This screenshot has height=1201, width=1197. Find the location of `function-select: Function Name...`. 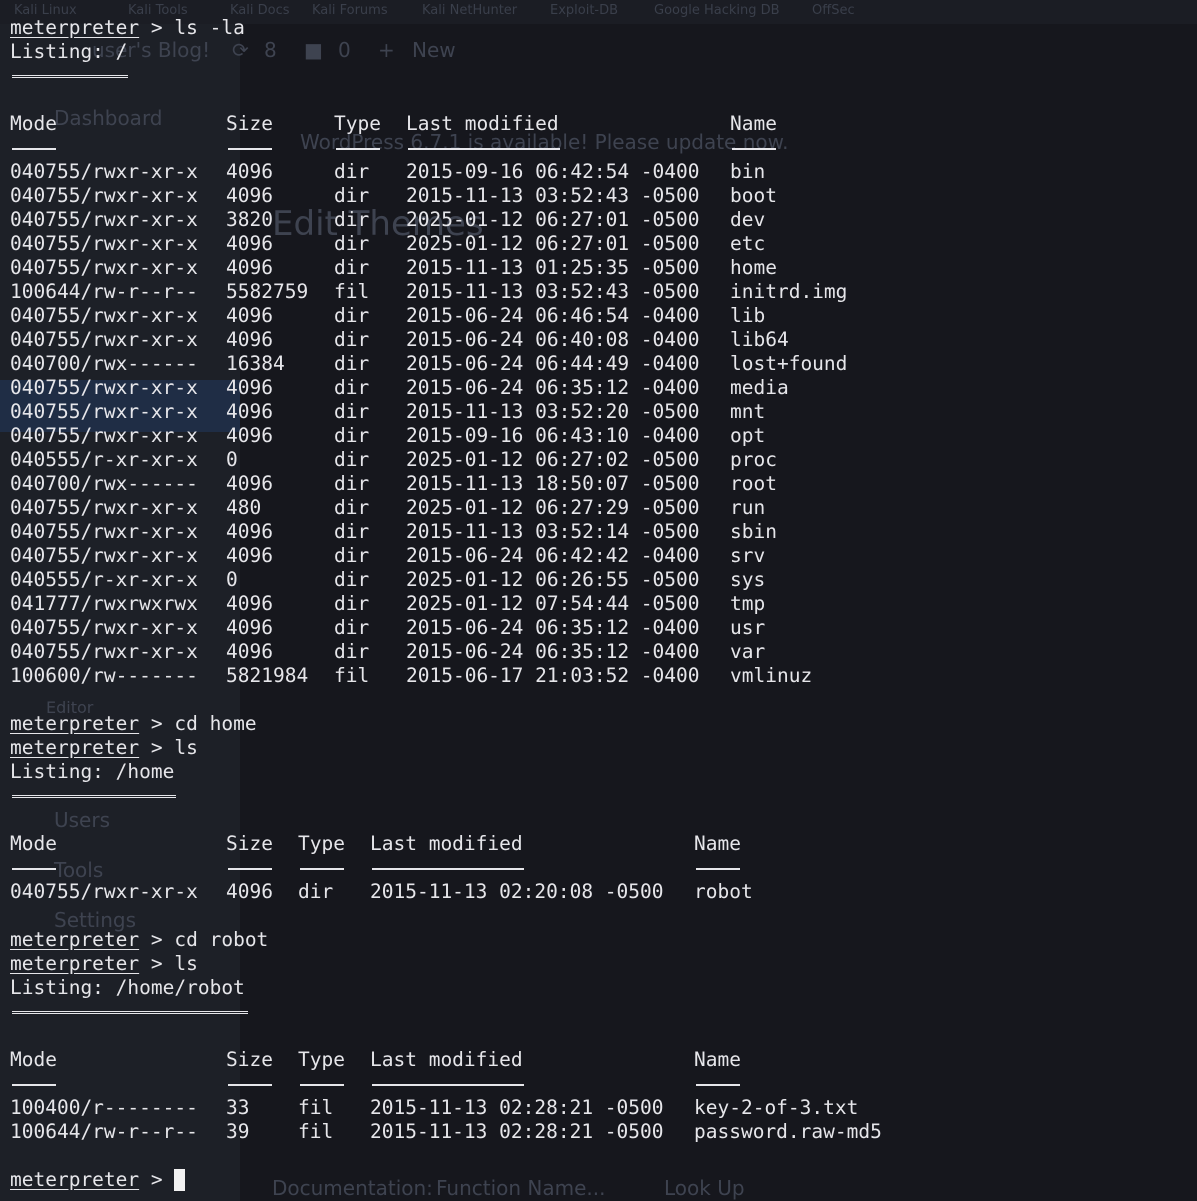

function-select: Function Name... is located at coordinates (521, 1188).